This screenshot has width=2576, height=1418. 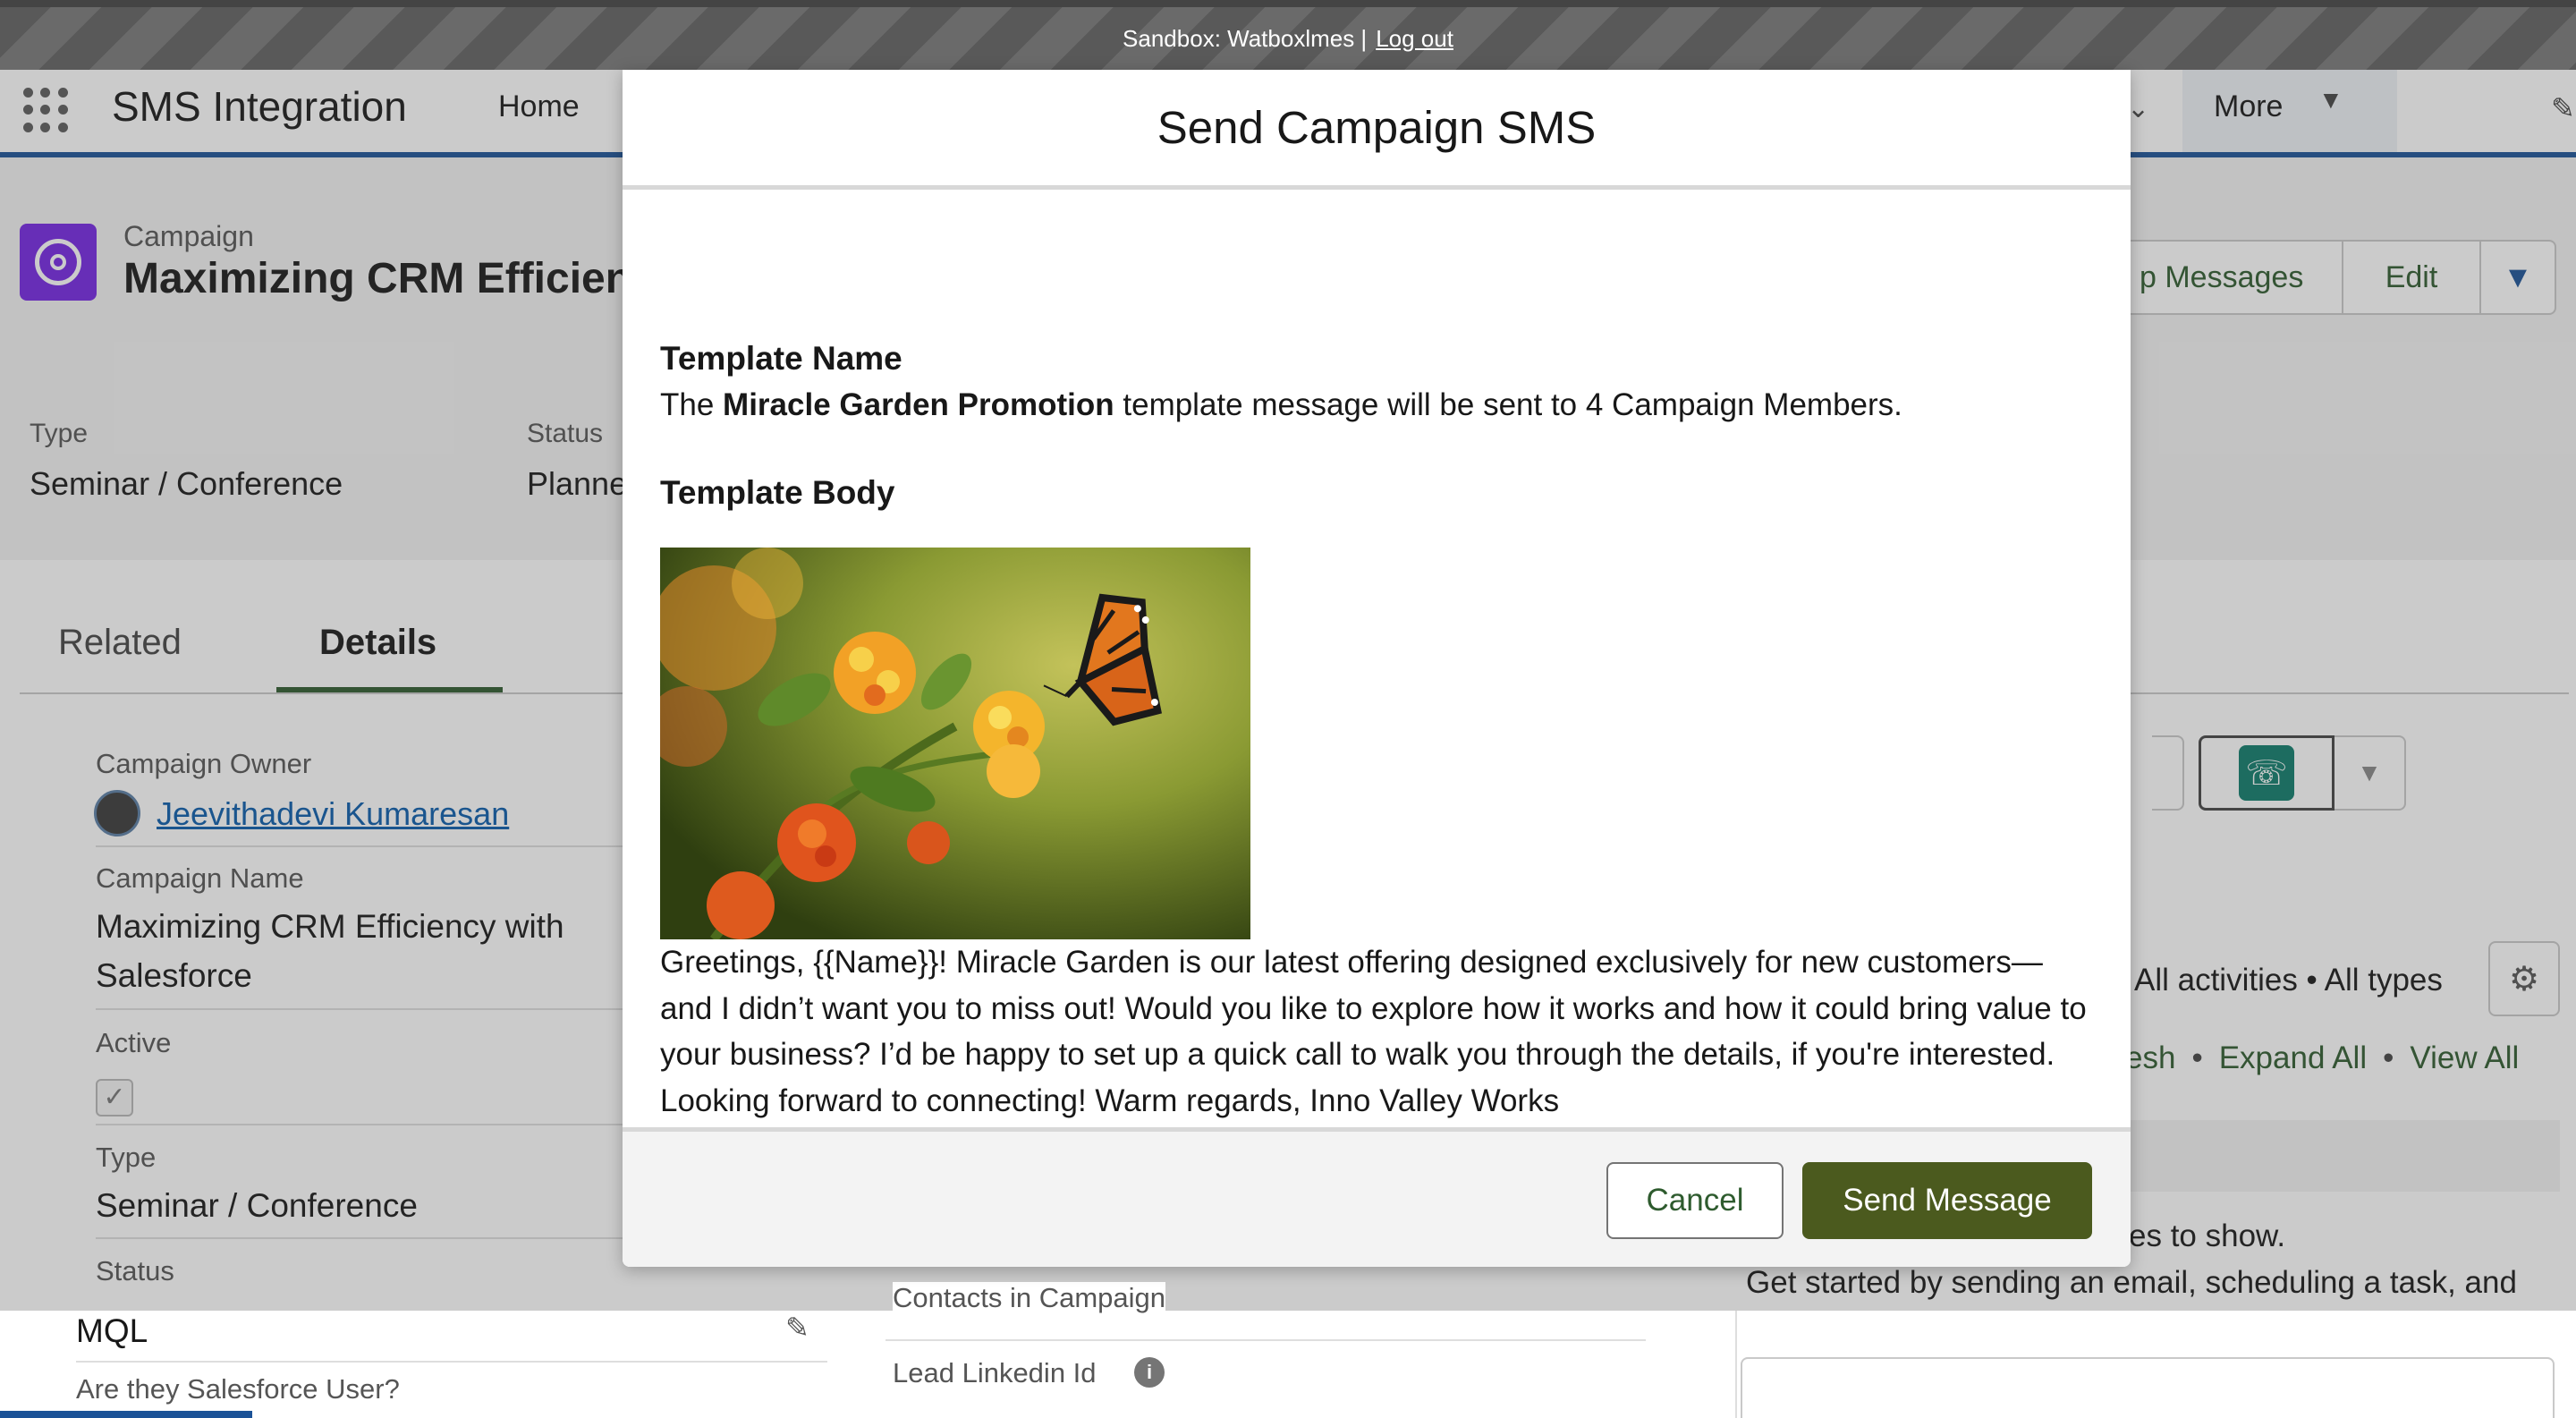 I want to click on template-image, so click(x=955, y=743).